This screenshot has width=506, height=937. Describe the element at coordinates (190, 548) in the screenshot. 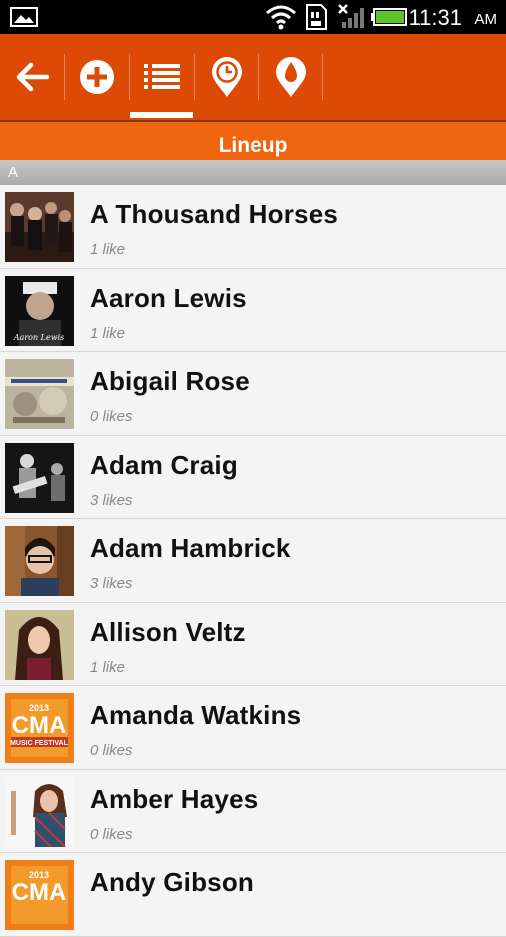

I see `artist-name: Adam Hambrick` at that location.